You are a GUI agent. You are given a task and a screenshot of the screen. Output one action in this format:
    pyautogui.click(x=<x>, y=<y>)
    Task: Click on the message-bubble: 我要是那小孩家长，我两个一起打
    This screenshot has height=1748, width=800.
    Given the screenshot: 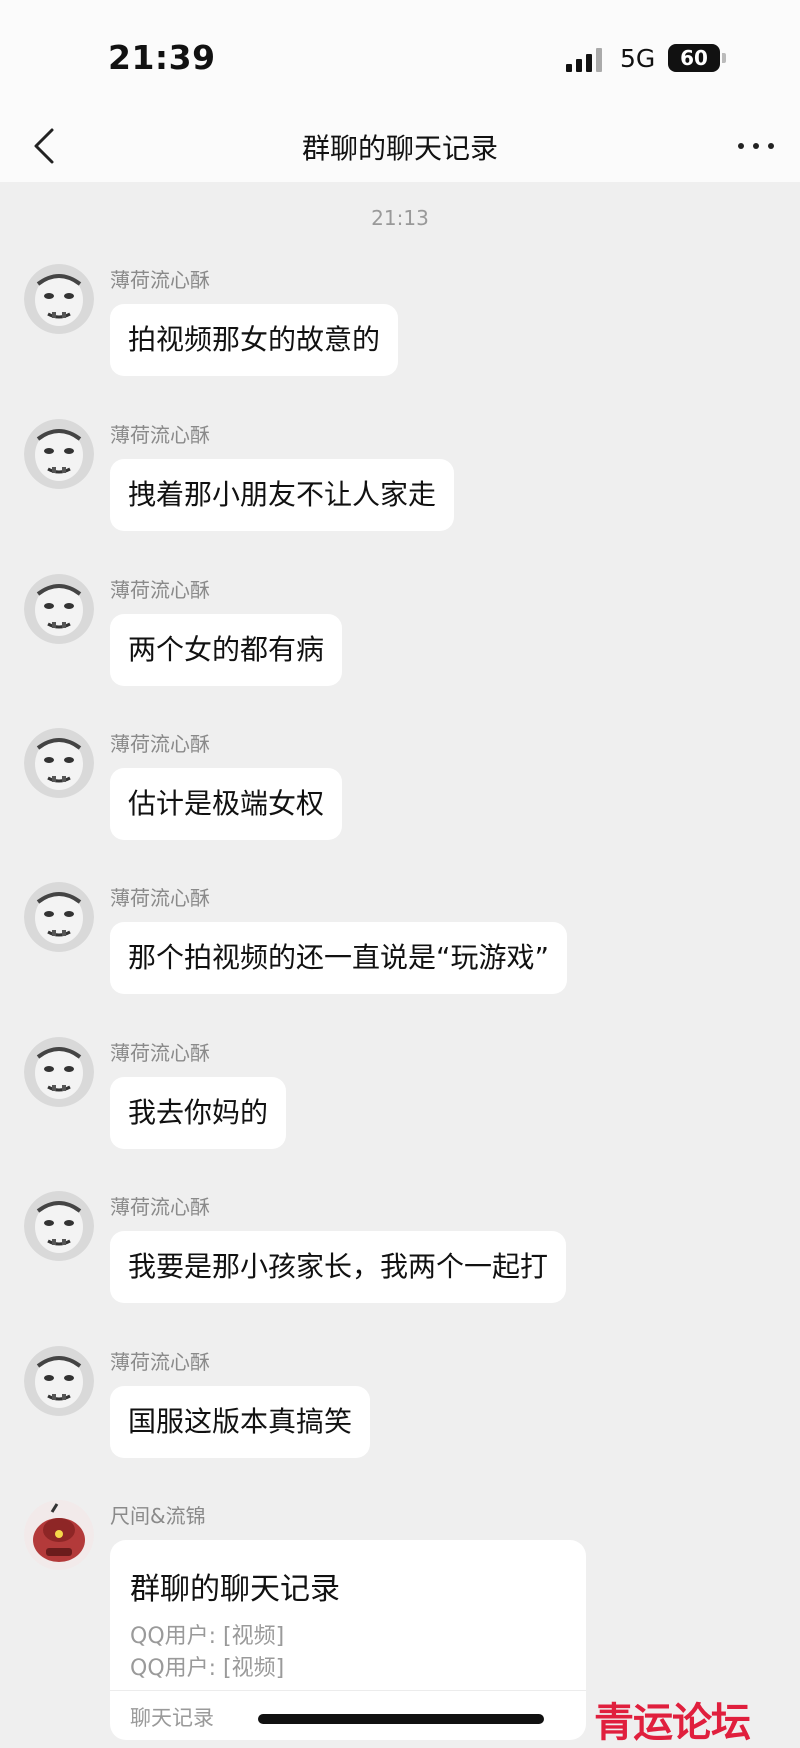 What is the action you would take?
    pyautogui.click(x=338, y=1267)
    